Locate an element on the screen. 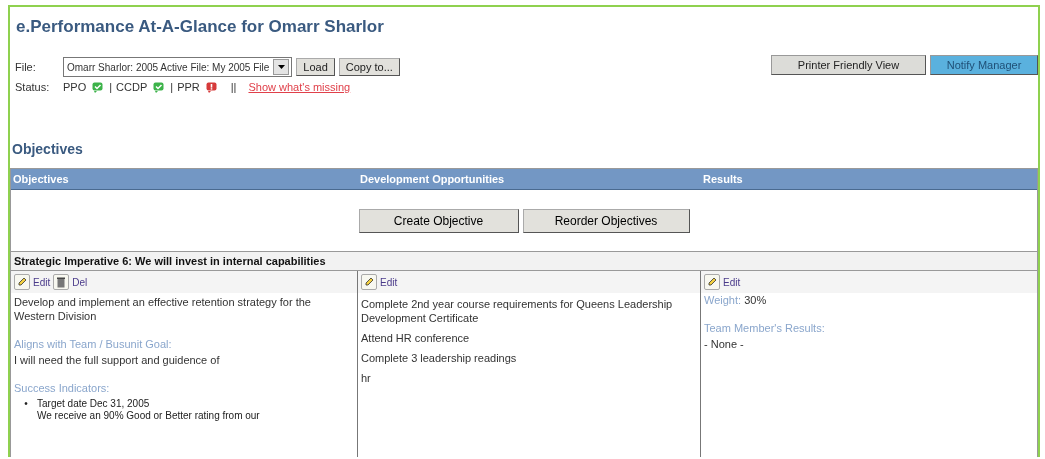 The width and height of the screenshot is (1045, 459). group-heading: Strategic Imperative 6: We will invest in internal capabilities is located at coordinates (524, 261).